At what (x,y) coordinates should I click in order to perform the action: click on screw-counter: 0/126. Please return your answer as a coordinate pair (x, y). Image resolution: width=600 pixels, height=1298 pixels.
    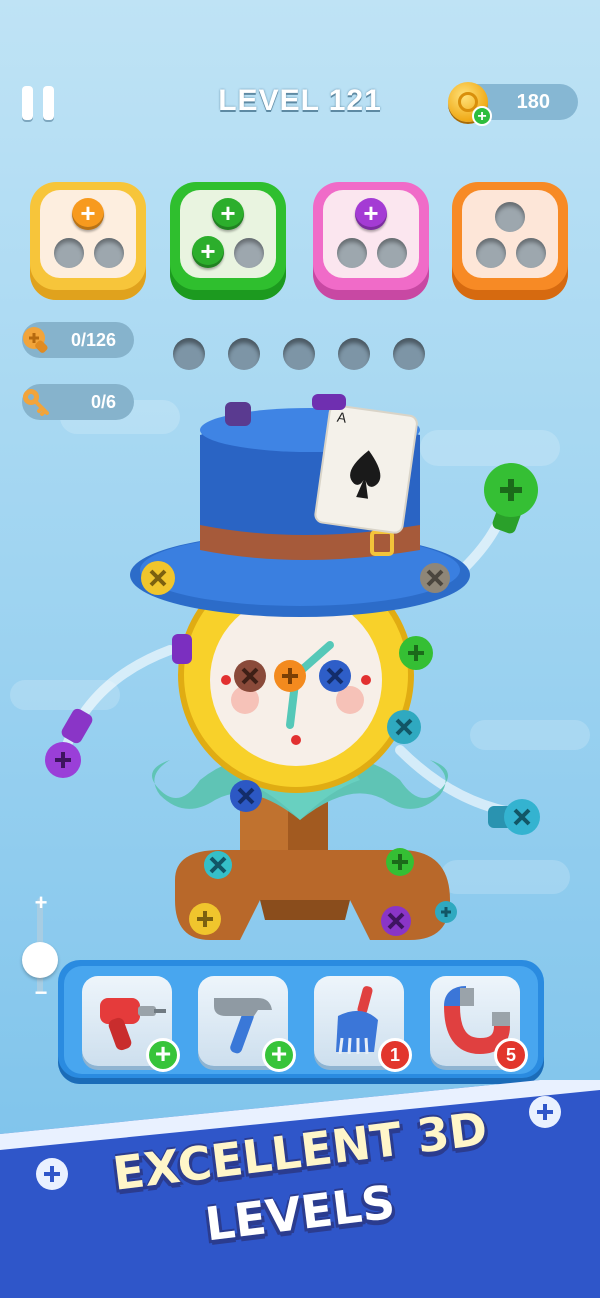
    Looking at the image, I should click on (78, 340).